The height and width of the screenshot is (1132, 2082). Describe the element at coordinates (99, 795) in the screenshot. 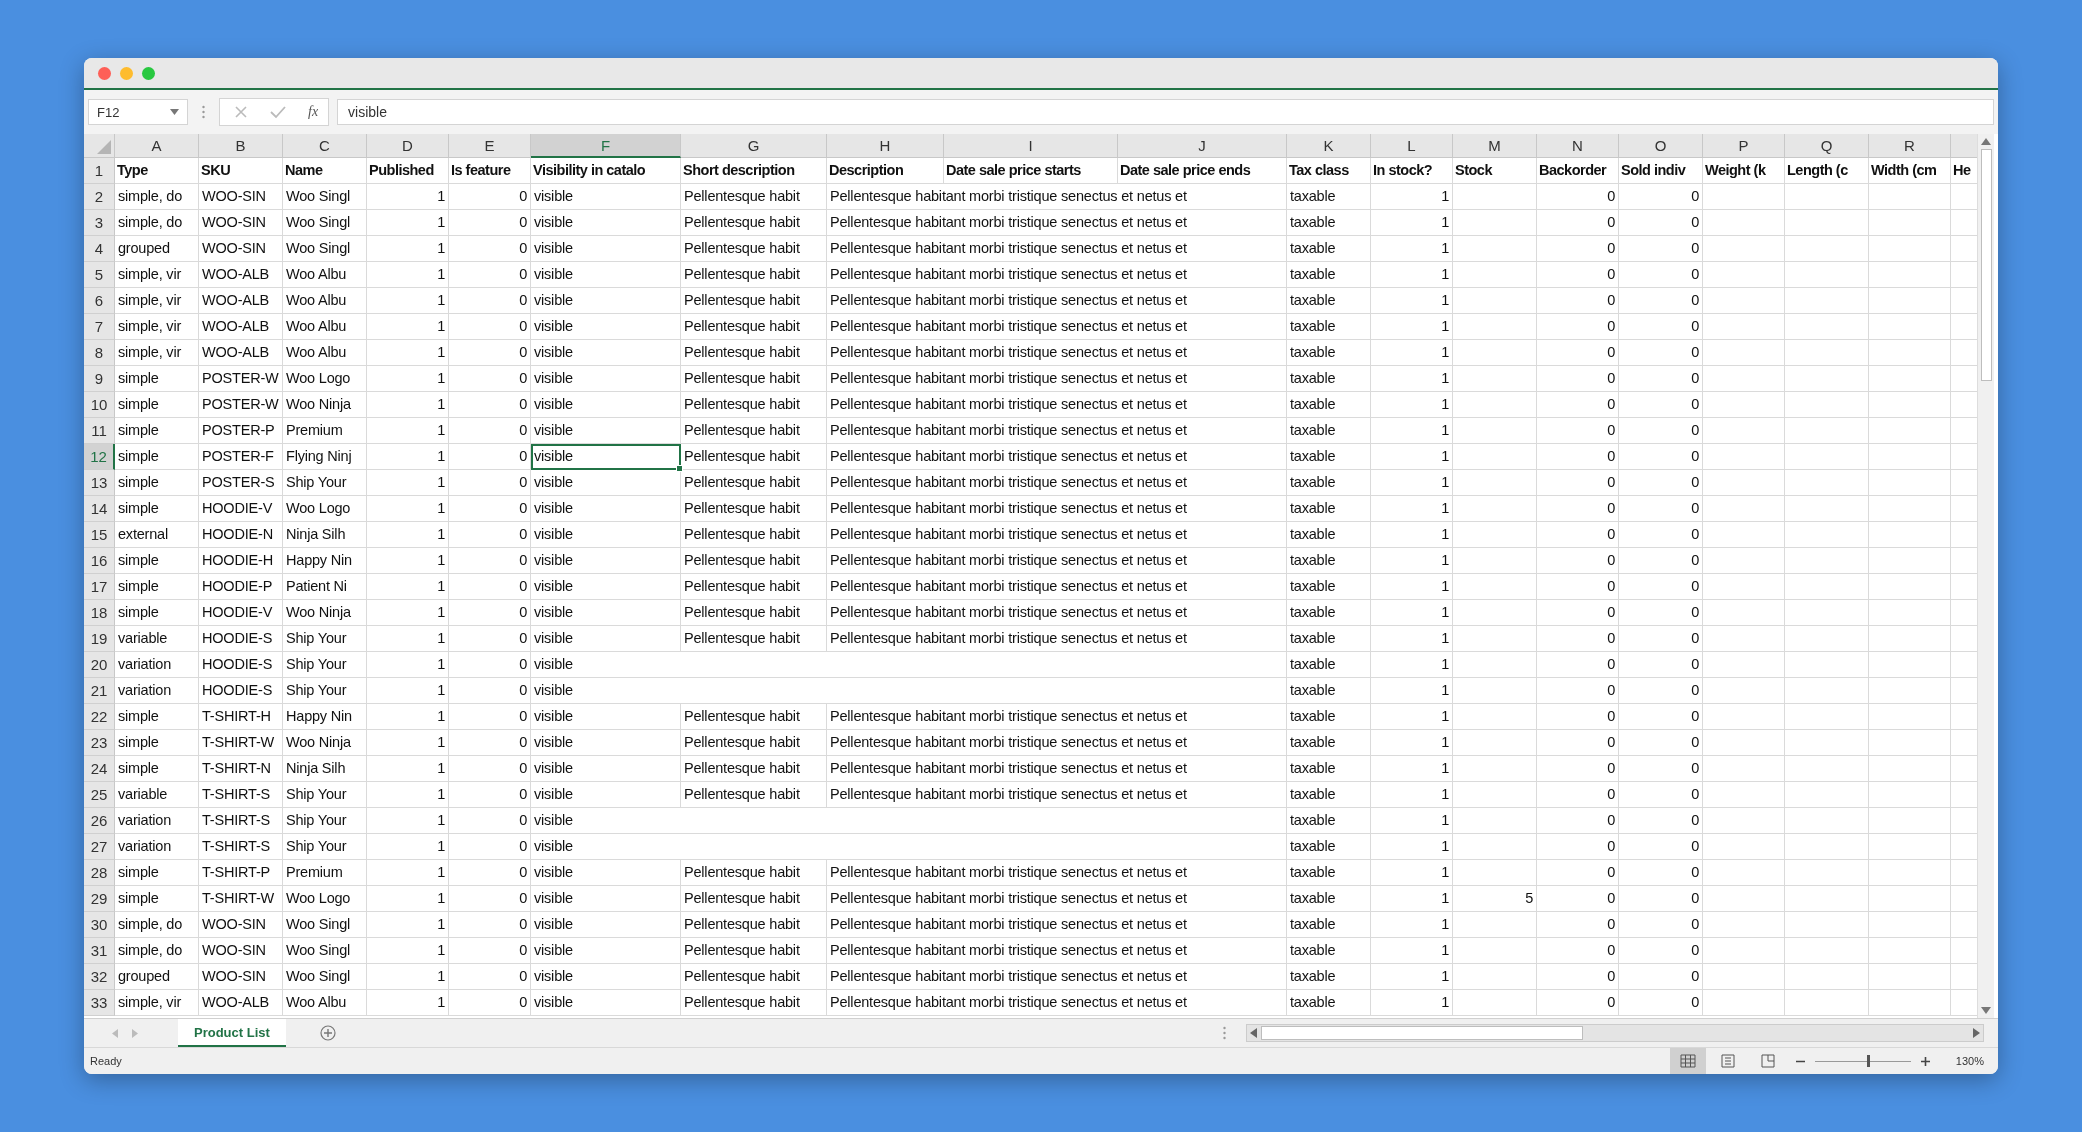

I see `row-header: 25` at that location.